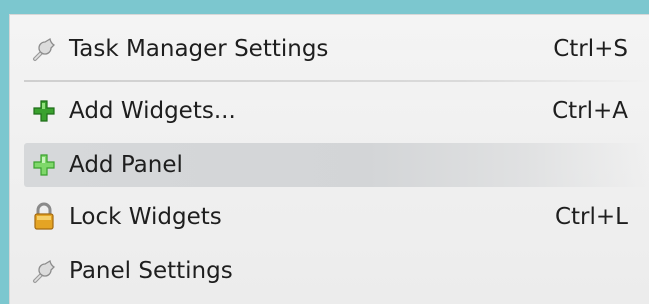 The width and height of the screenshot is (649, 304). What do you see at coordinates (336, 81) in the screenshot?
I see `menu-separator` at bounding box center [336, 81].